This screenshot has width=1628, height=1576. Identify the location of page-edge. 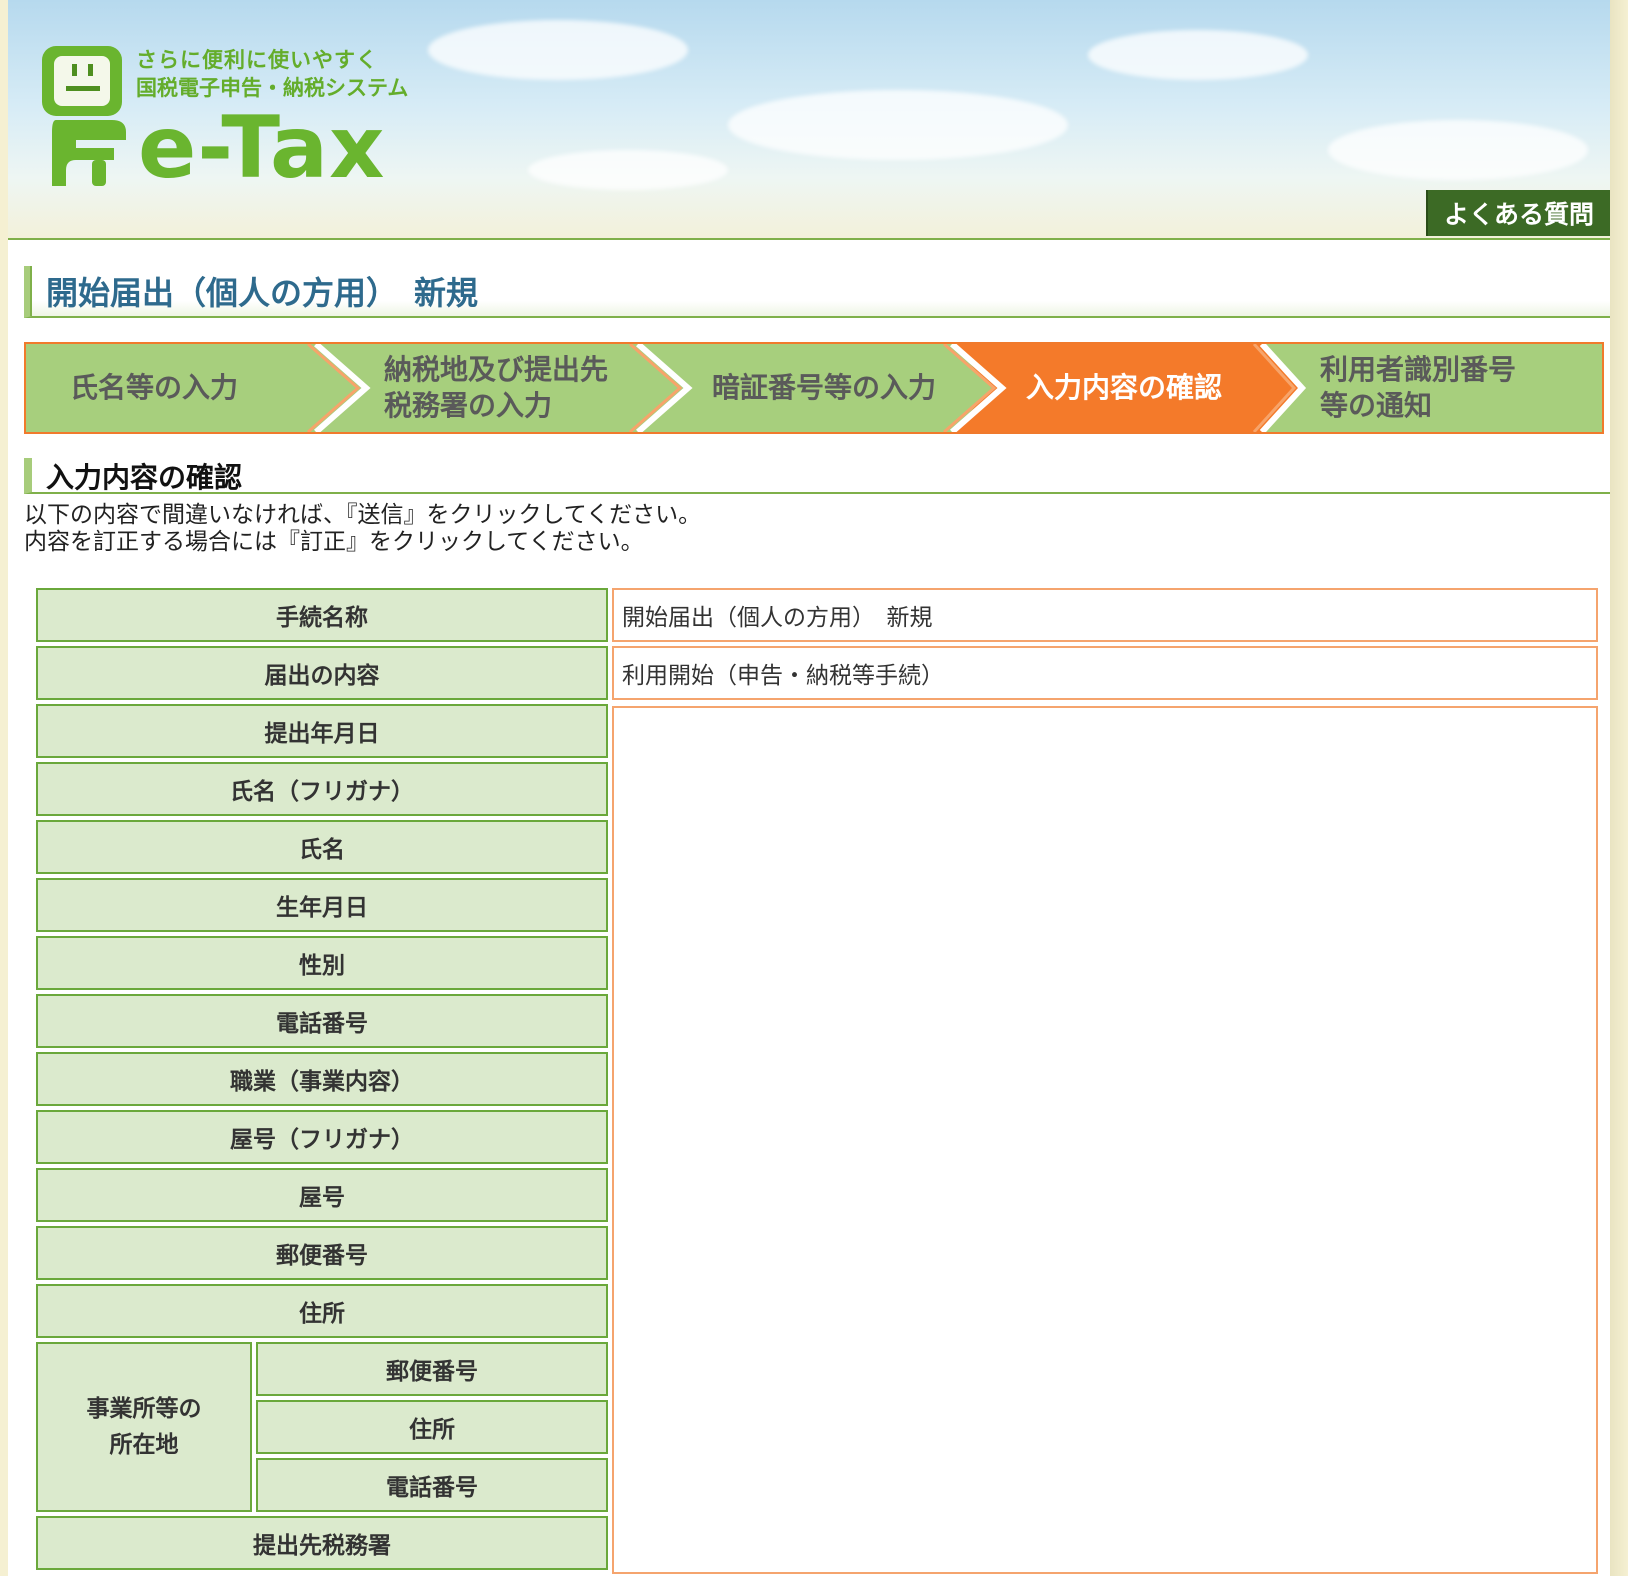
(1619, 788).